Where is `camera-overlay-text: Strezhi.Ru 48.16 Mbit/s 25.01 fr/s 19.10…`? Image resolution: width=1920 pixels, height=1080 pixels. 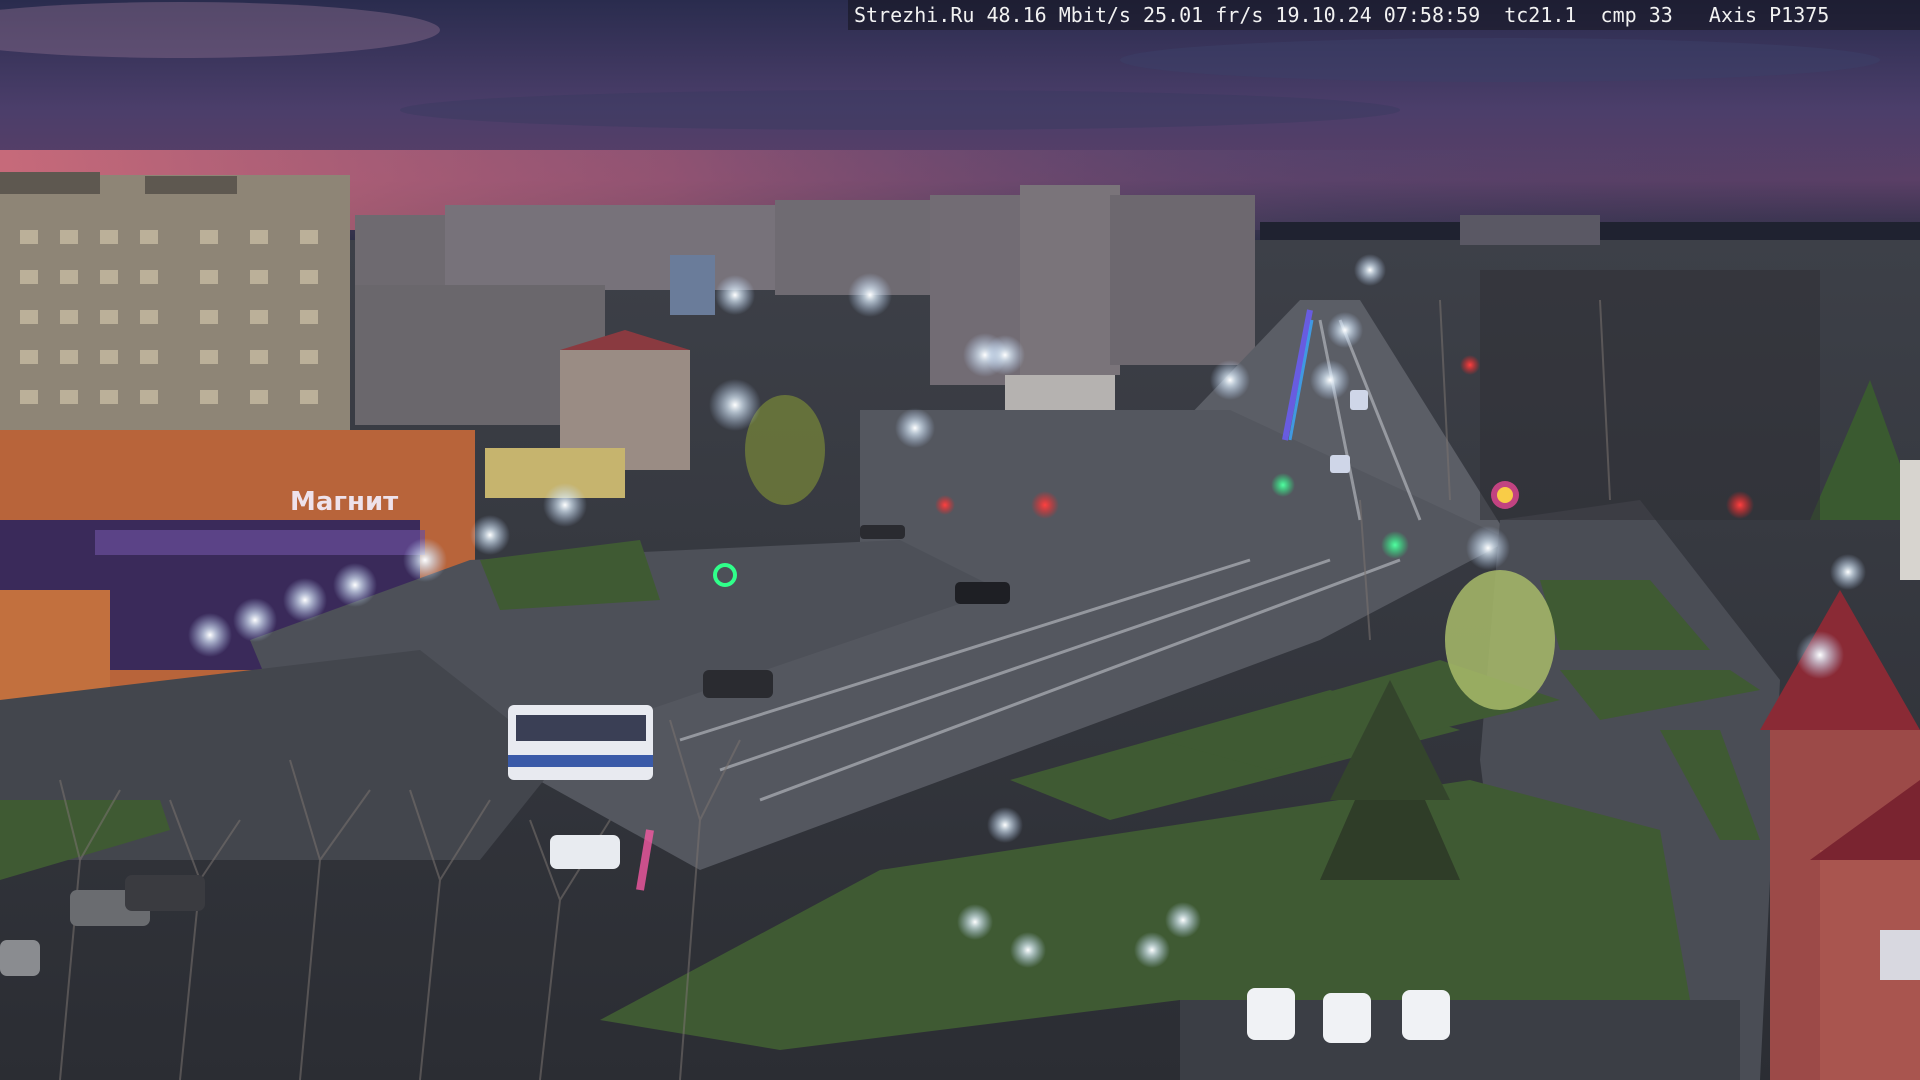
camera-overlay-text: Strezhi.Ru 48.16 Mbit/s 25.01 fr/s 19.10… is located at coordinates (1384, 15).